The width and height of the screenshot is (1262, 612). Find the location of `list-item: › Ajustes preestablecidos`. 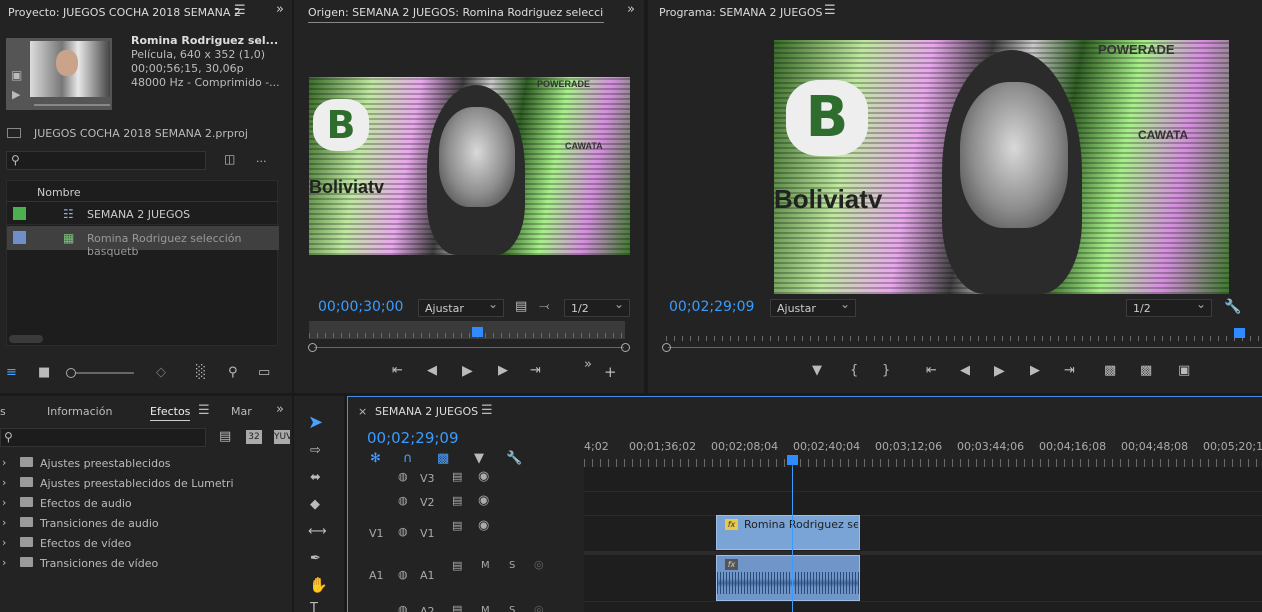

list-item: › Ajustes preestablecidos is located at coordinates (142, 464).